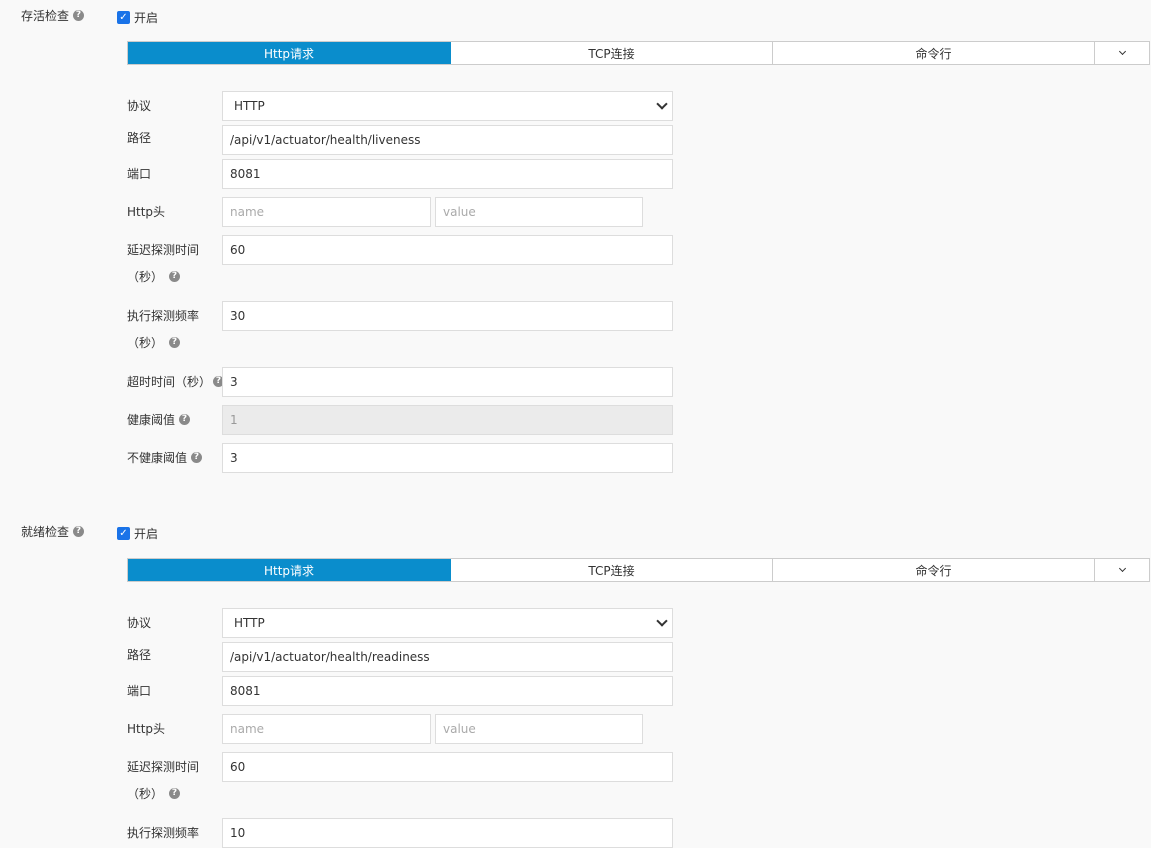 This screenshot has width=1151, height=848. Describe the element at coordinates (447, 833) in the screenshot. I see `period-input: 10` at that location.